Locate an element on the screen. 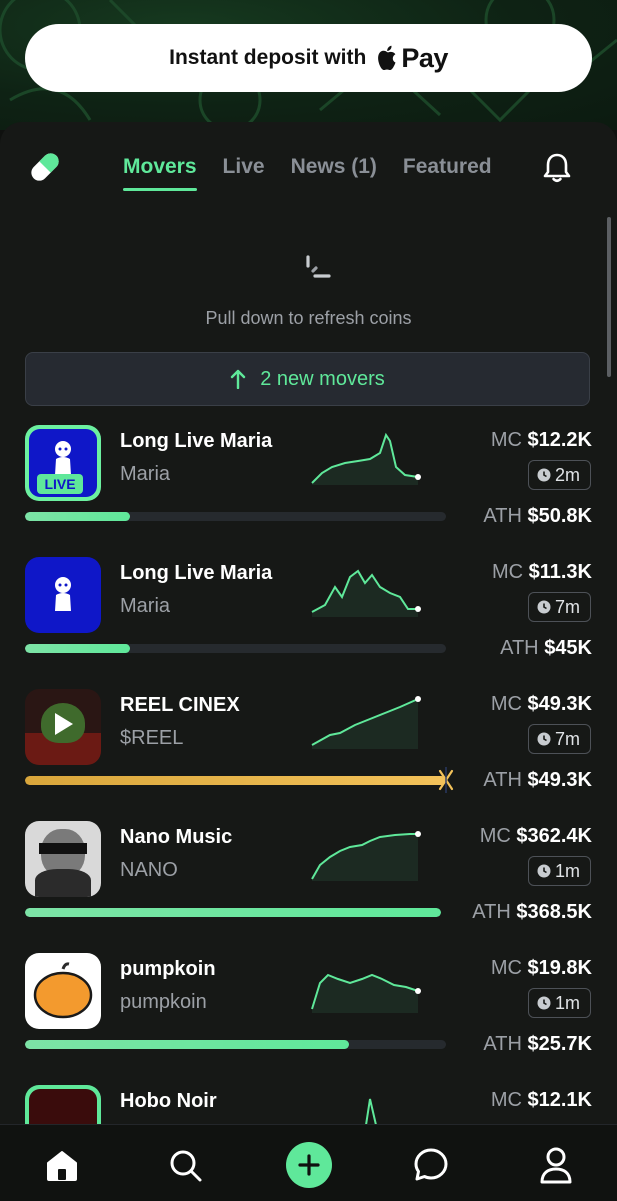 This screenshot has width=617, height=1201. new-movers-label: 2 new movers is located at coordinates (322, 378).